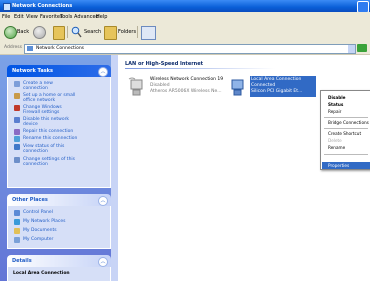  I want to click on settings-icon, so click(17, 160).